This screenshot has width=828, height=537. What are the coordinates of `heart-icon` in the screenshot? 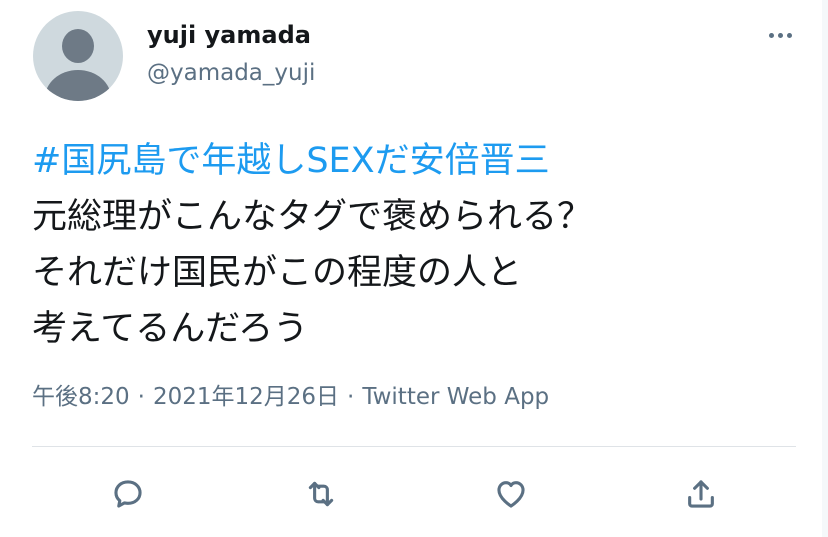 It's located at (511, 494).